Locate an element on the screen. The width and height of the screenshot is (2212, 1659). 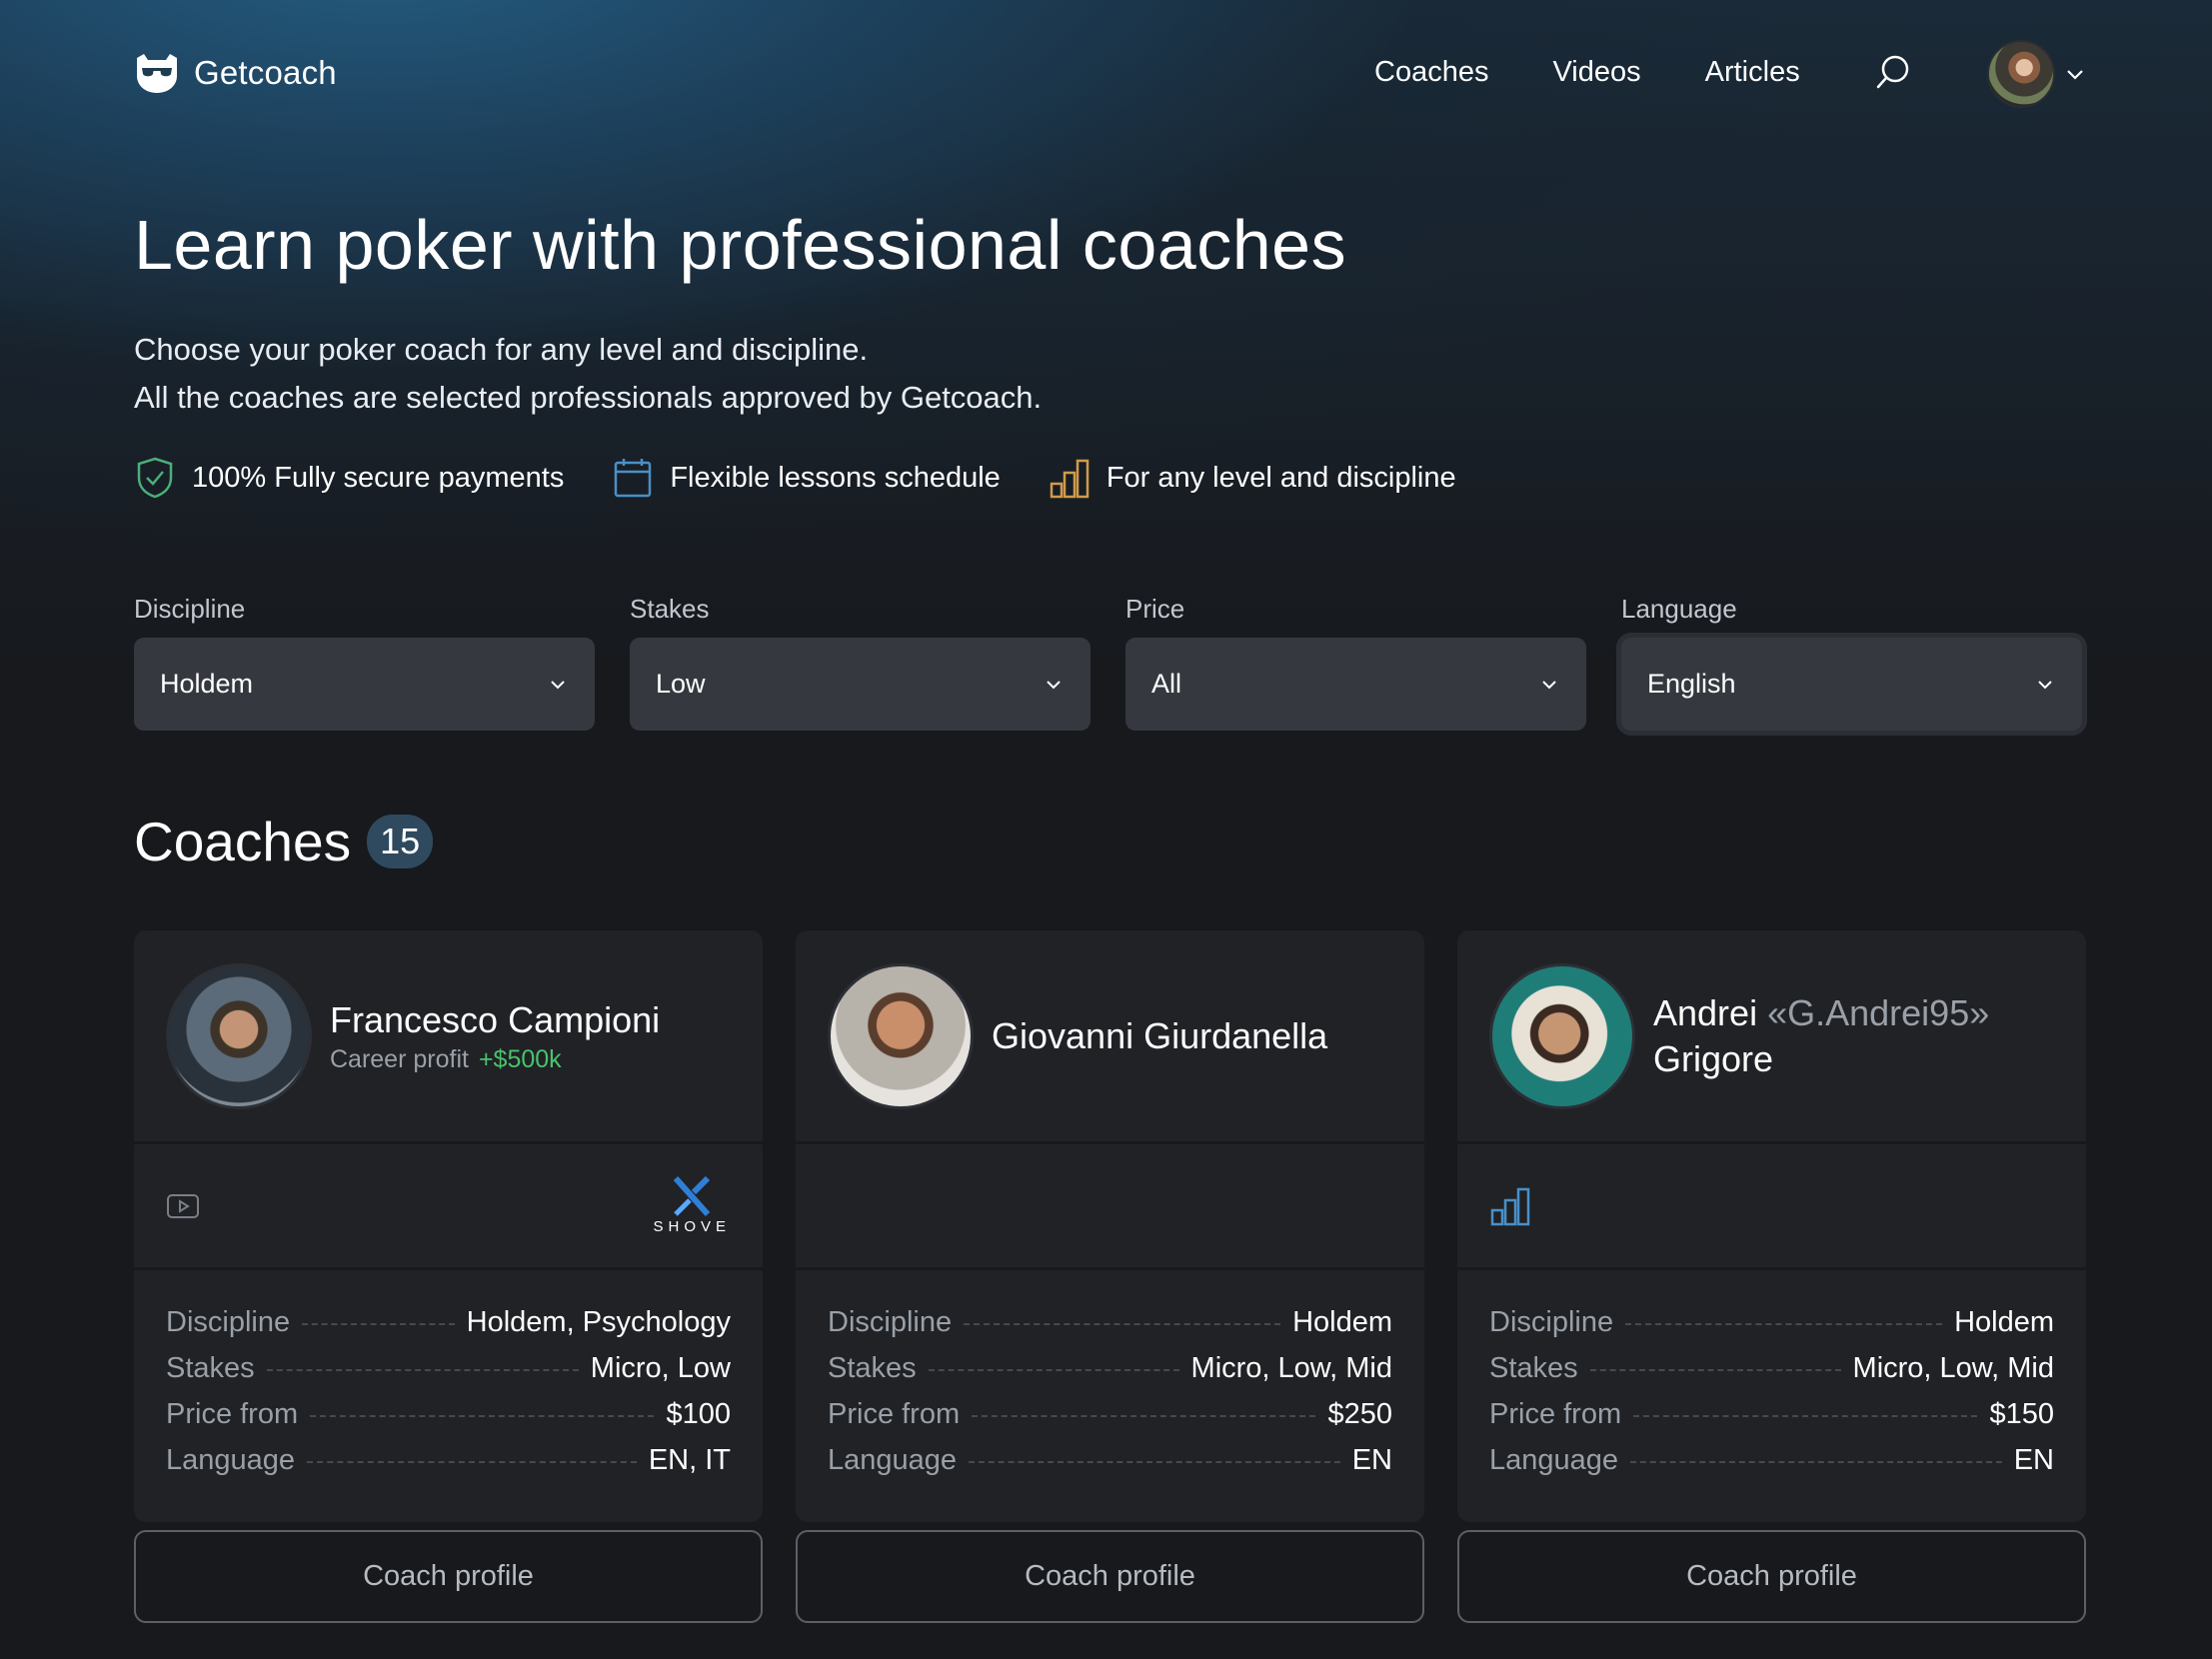
user-menu is located at coordinates (2036, 74).